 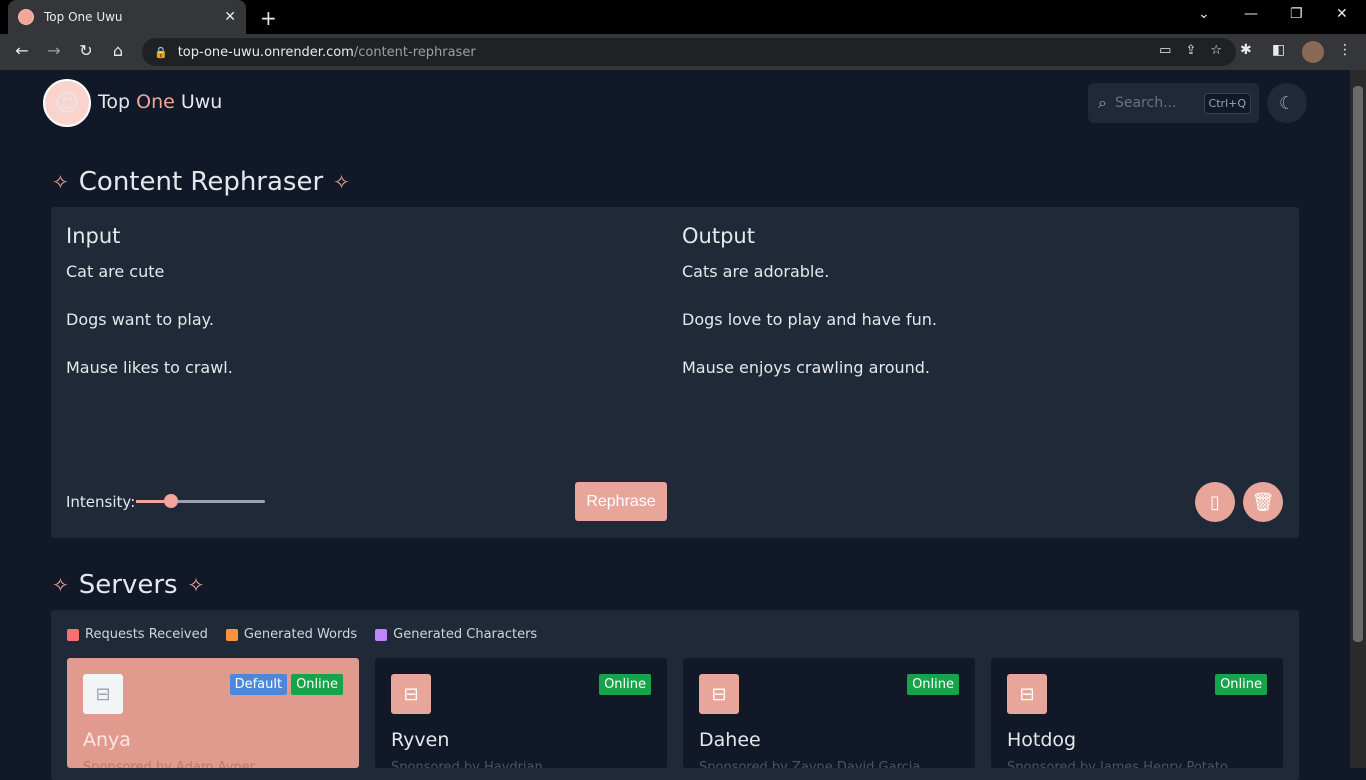 I want to click on search-button: ⌕ Search... Ctrl+Q, so click(x=1173, y=103).